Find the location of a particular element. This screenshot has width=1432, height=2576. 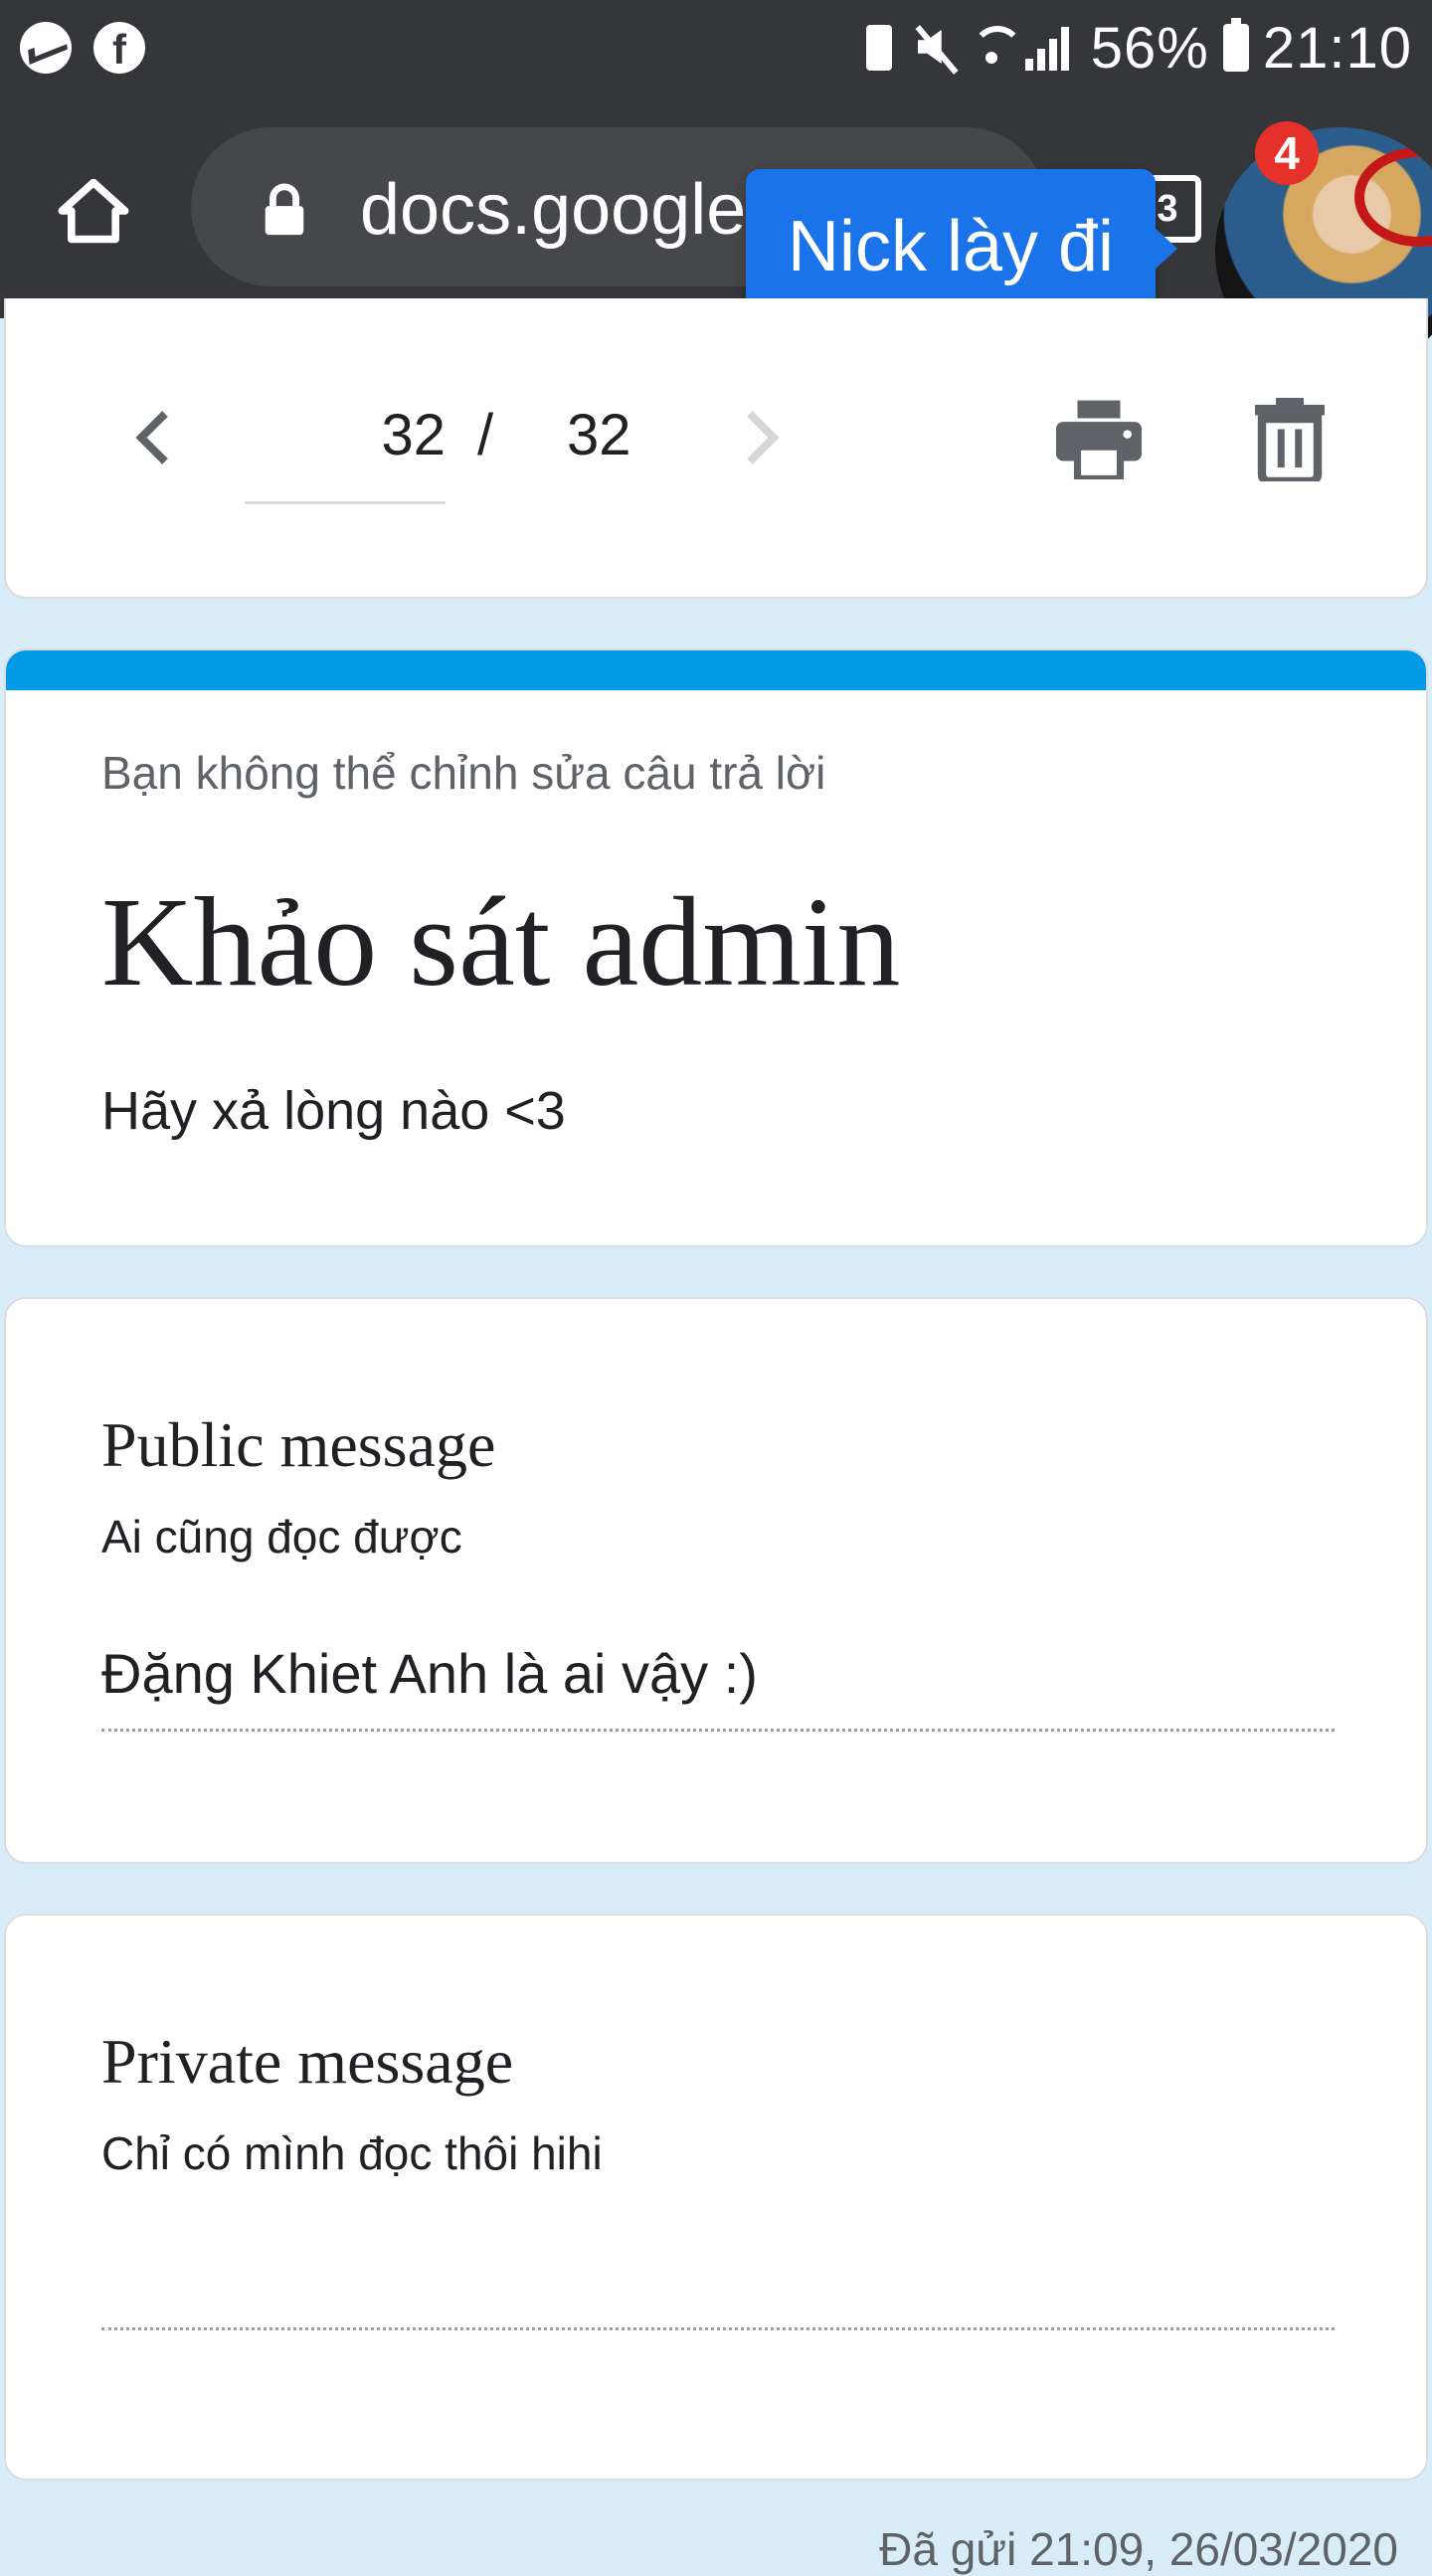

edit-notice: Bạn không thể chỉnh sửa câu trả lời is located at coordinates (464, 773).